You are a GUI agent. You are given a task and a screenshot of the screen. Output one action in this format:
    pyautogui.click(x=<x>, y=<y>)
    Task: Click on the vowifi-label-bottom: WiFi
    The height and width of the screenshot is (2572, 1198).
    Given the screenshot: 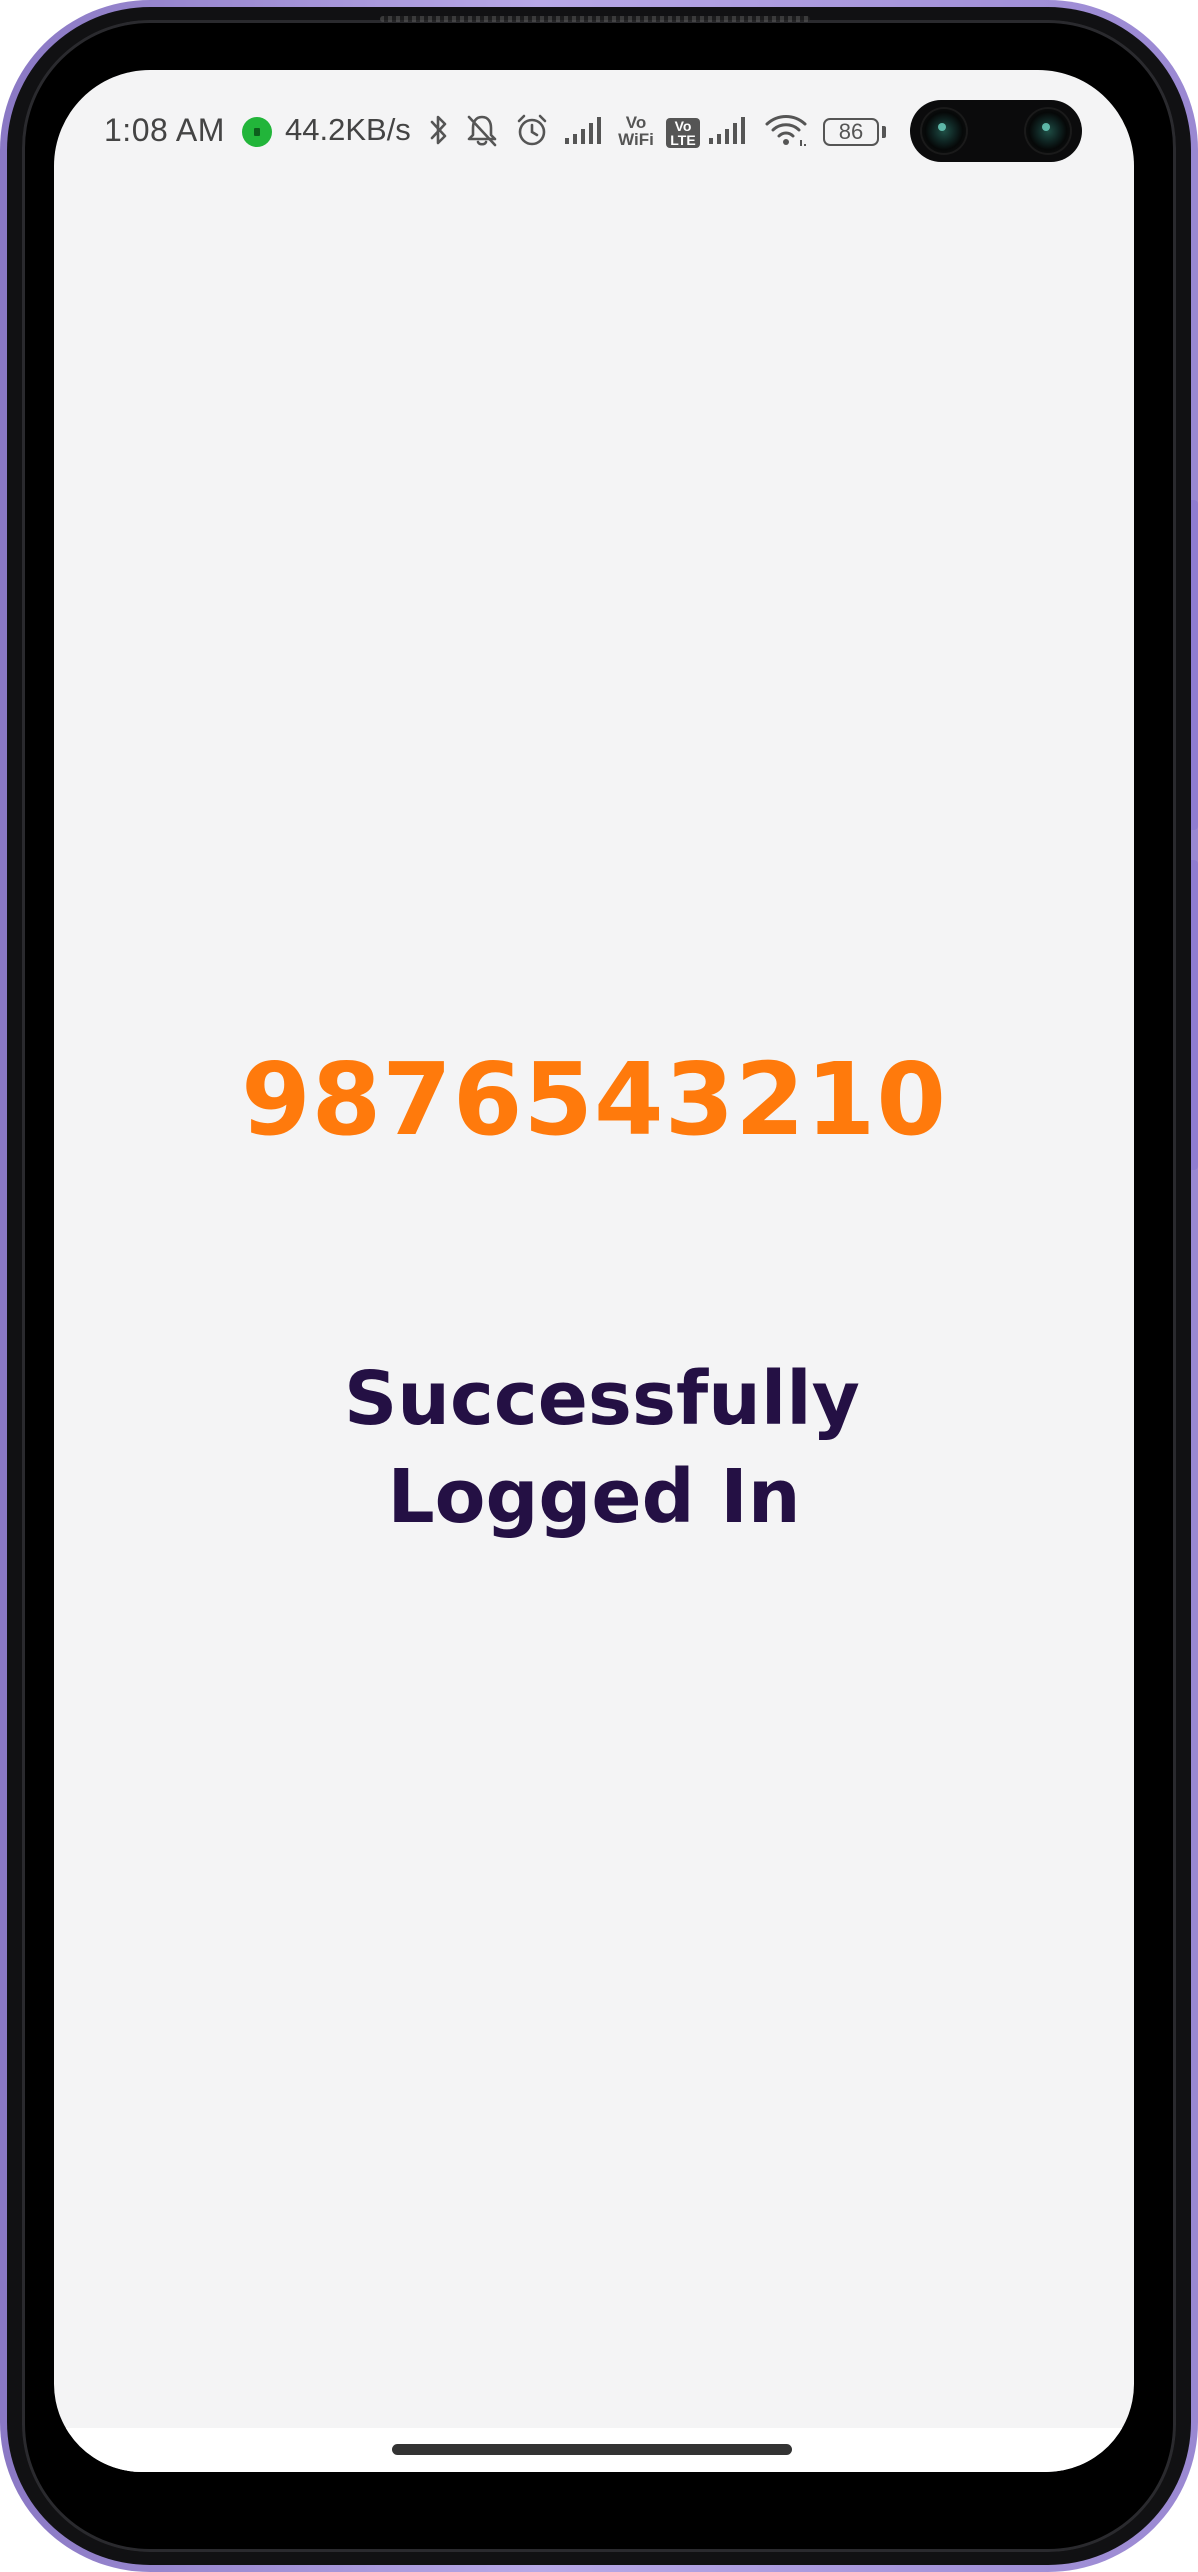 What is the action you would take?
    pyautogui.click(x=636, y=139)
    